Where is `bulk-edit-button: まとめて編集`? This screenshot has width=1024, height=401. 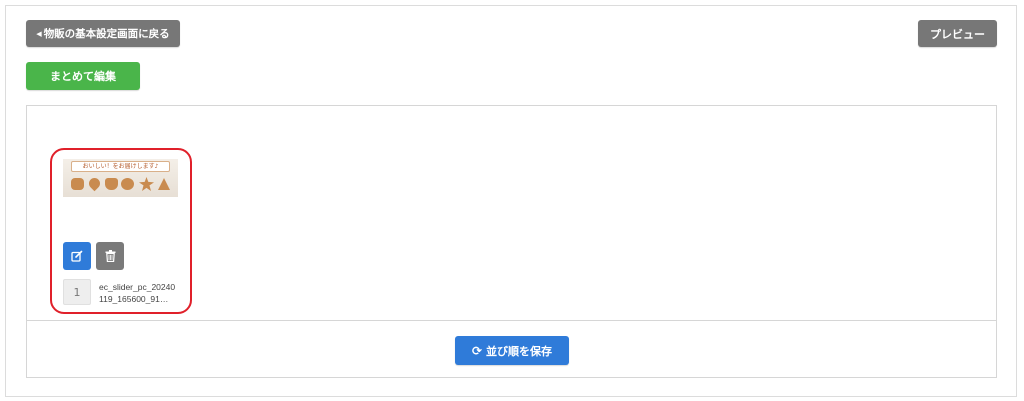 bulk-edit-button: まとめて編集 is located at coordinates (83, 76).